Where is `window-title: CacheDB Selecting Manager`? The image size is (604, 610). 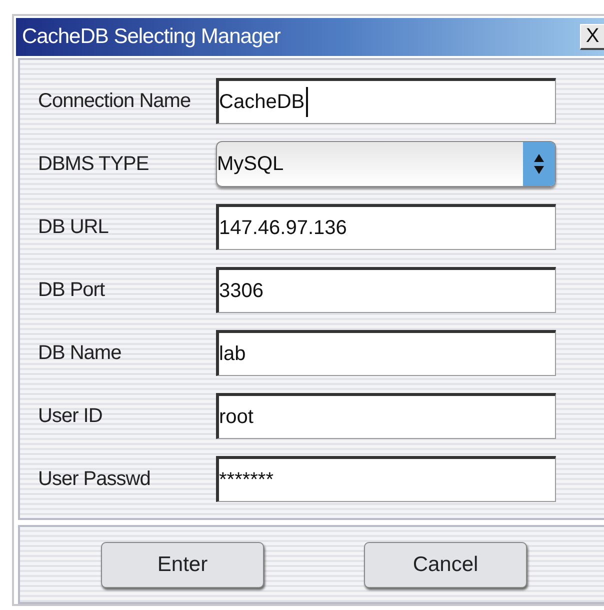
window-title: CacheDB Selecting Manager is located at coordinates (151, 37).